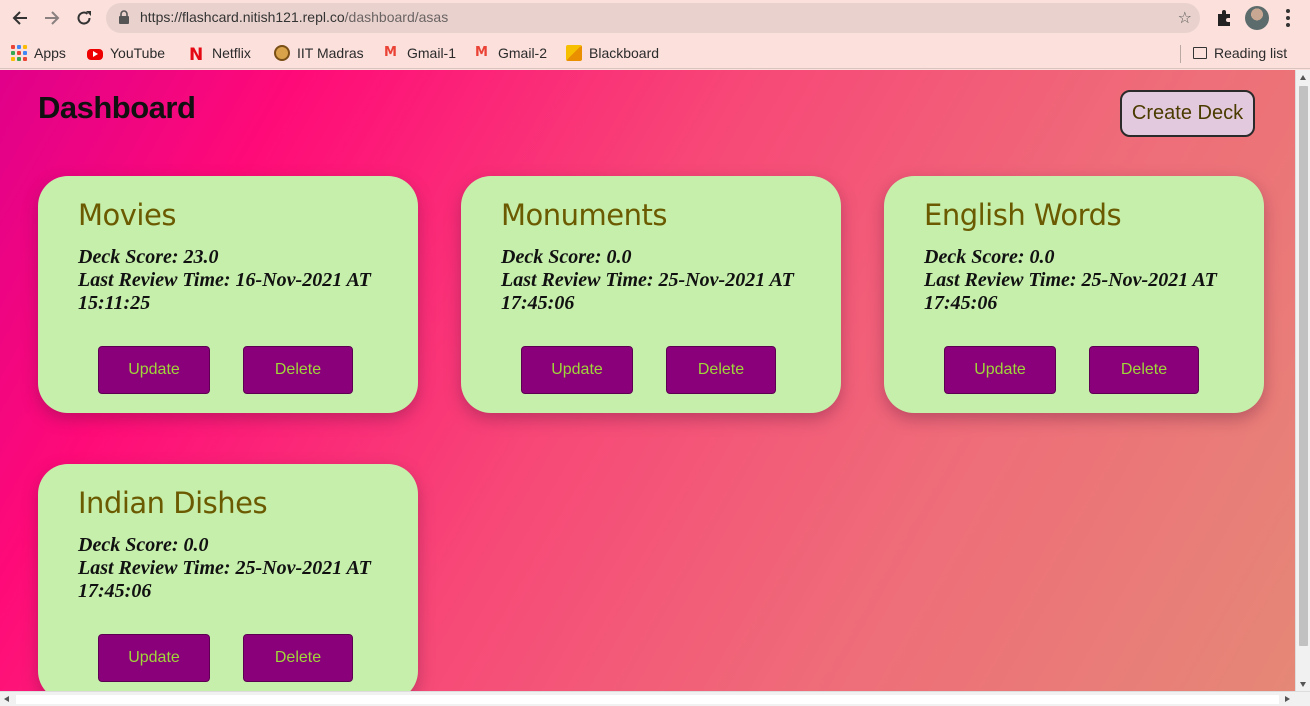 This screenshot has height=706, width=1310. I want to click on bookmark-netflix: N Netflix, so click(220, 53).